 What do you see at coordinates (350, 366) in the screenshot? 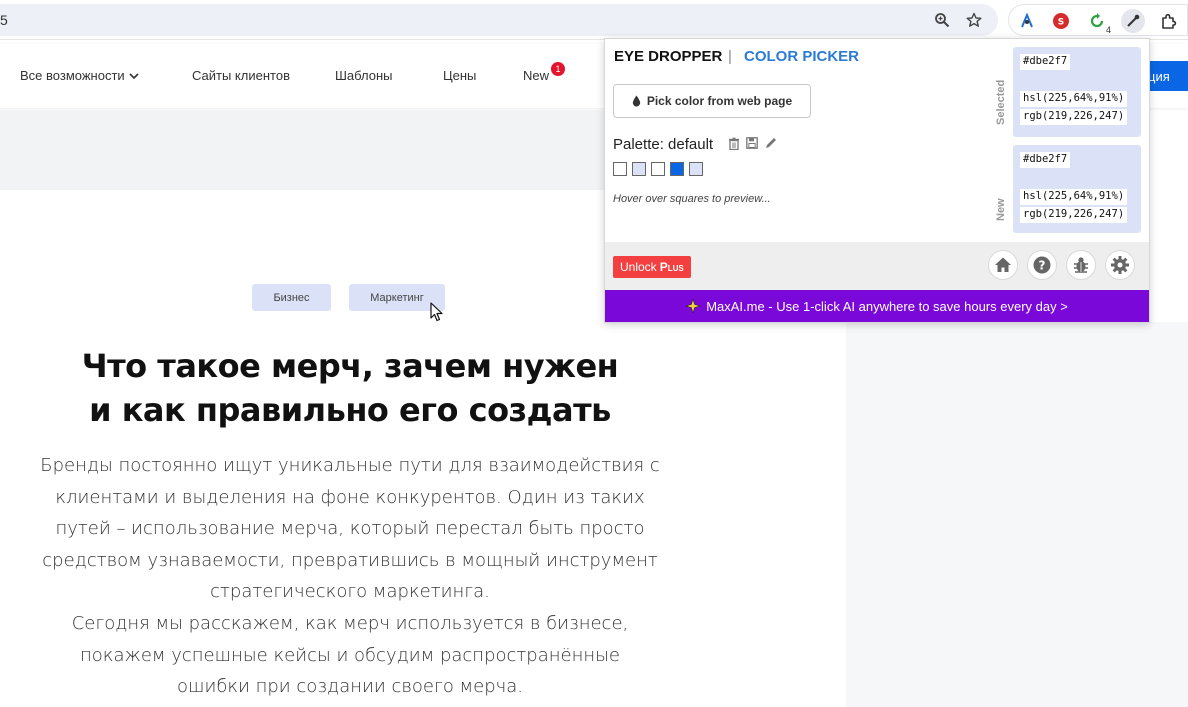
I see `headline-line: Что такое мерч, зачем нужен` at bounding box center [350, 366].